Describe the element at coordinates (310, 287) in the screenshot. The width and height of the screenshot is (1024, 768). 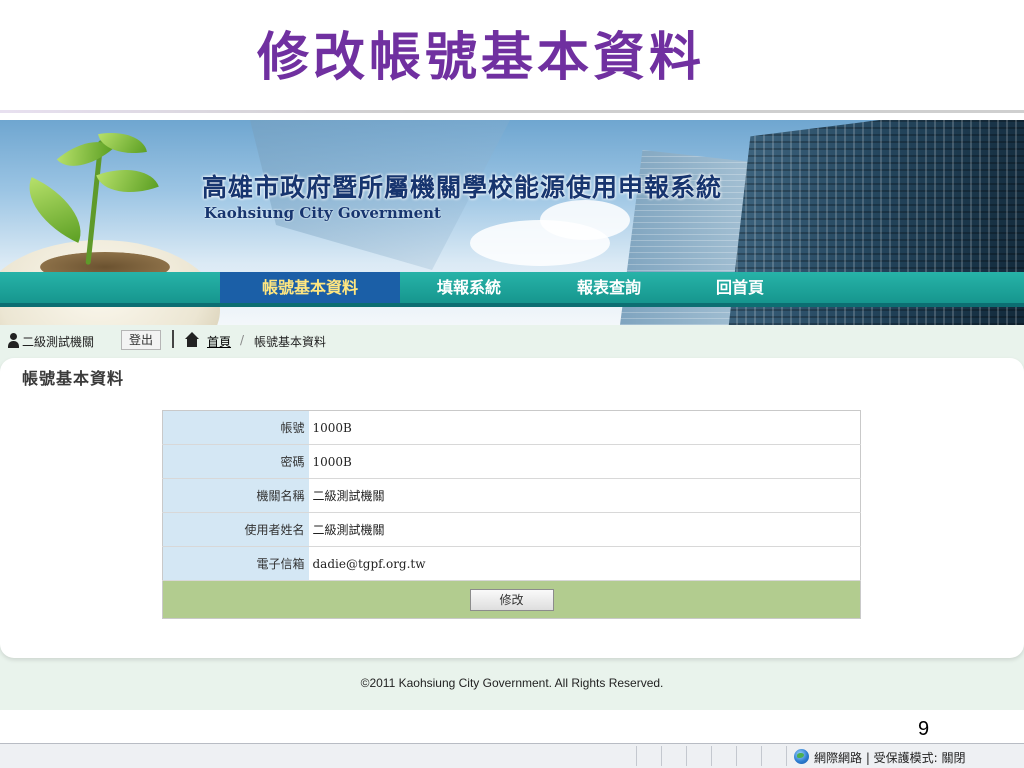
I see `nav-item-account-info: 帳號基本資料` at that location.